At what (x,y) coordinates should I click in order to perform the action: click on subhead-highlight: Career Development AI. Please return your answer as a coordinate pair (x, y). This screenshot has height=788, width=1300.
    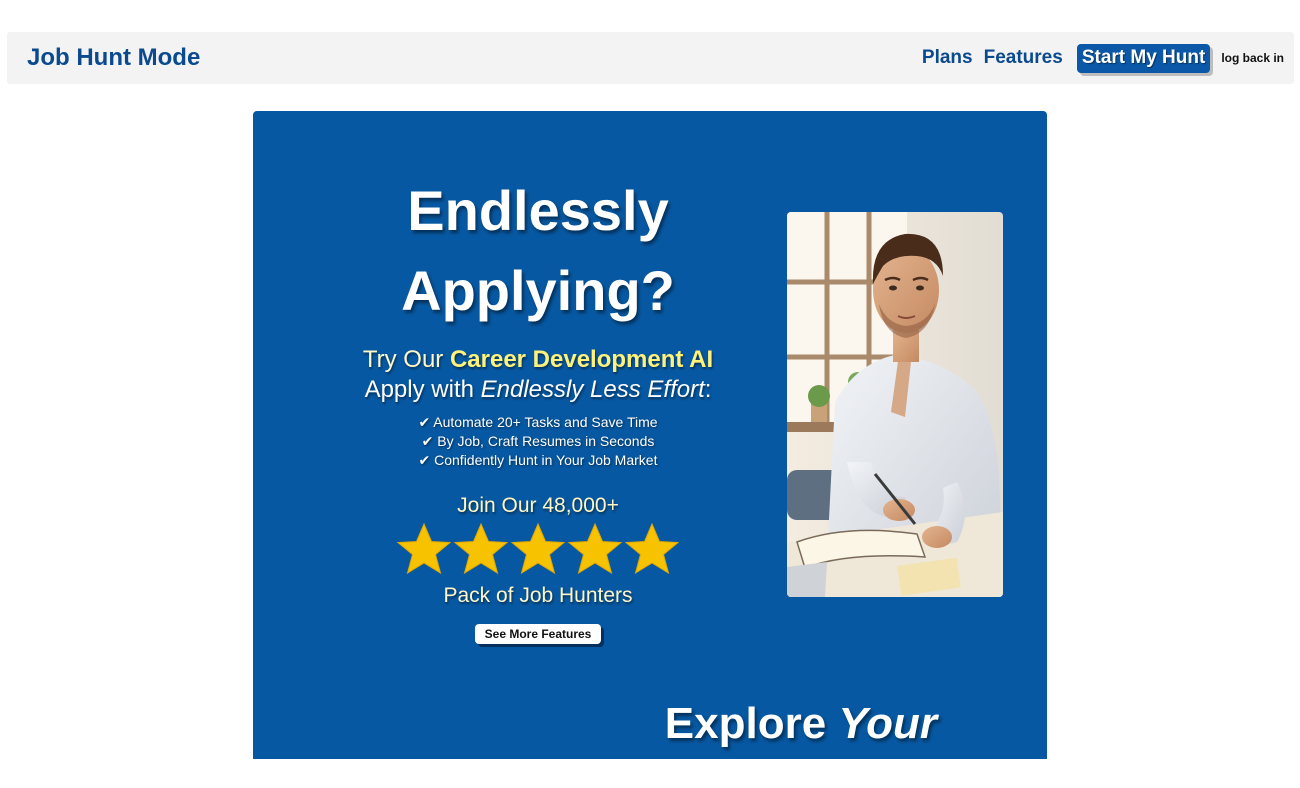
    Looking at the image, I should click on (581, 359).